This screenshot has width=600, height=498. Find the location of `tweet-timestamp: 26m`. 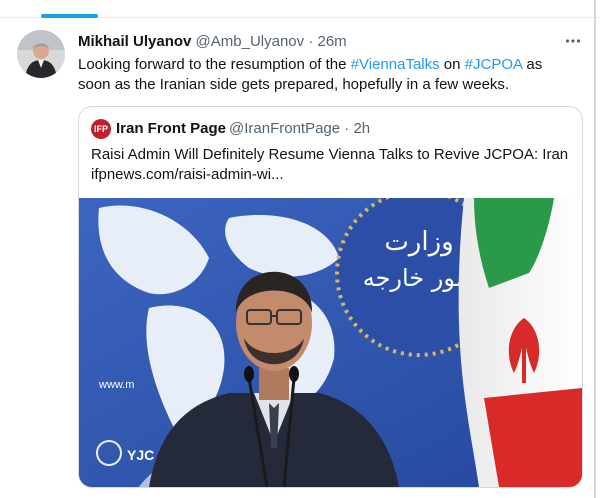

tweet-timestamp: 26m is located at coordinates (332, 41).